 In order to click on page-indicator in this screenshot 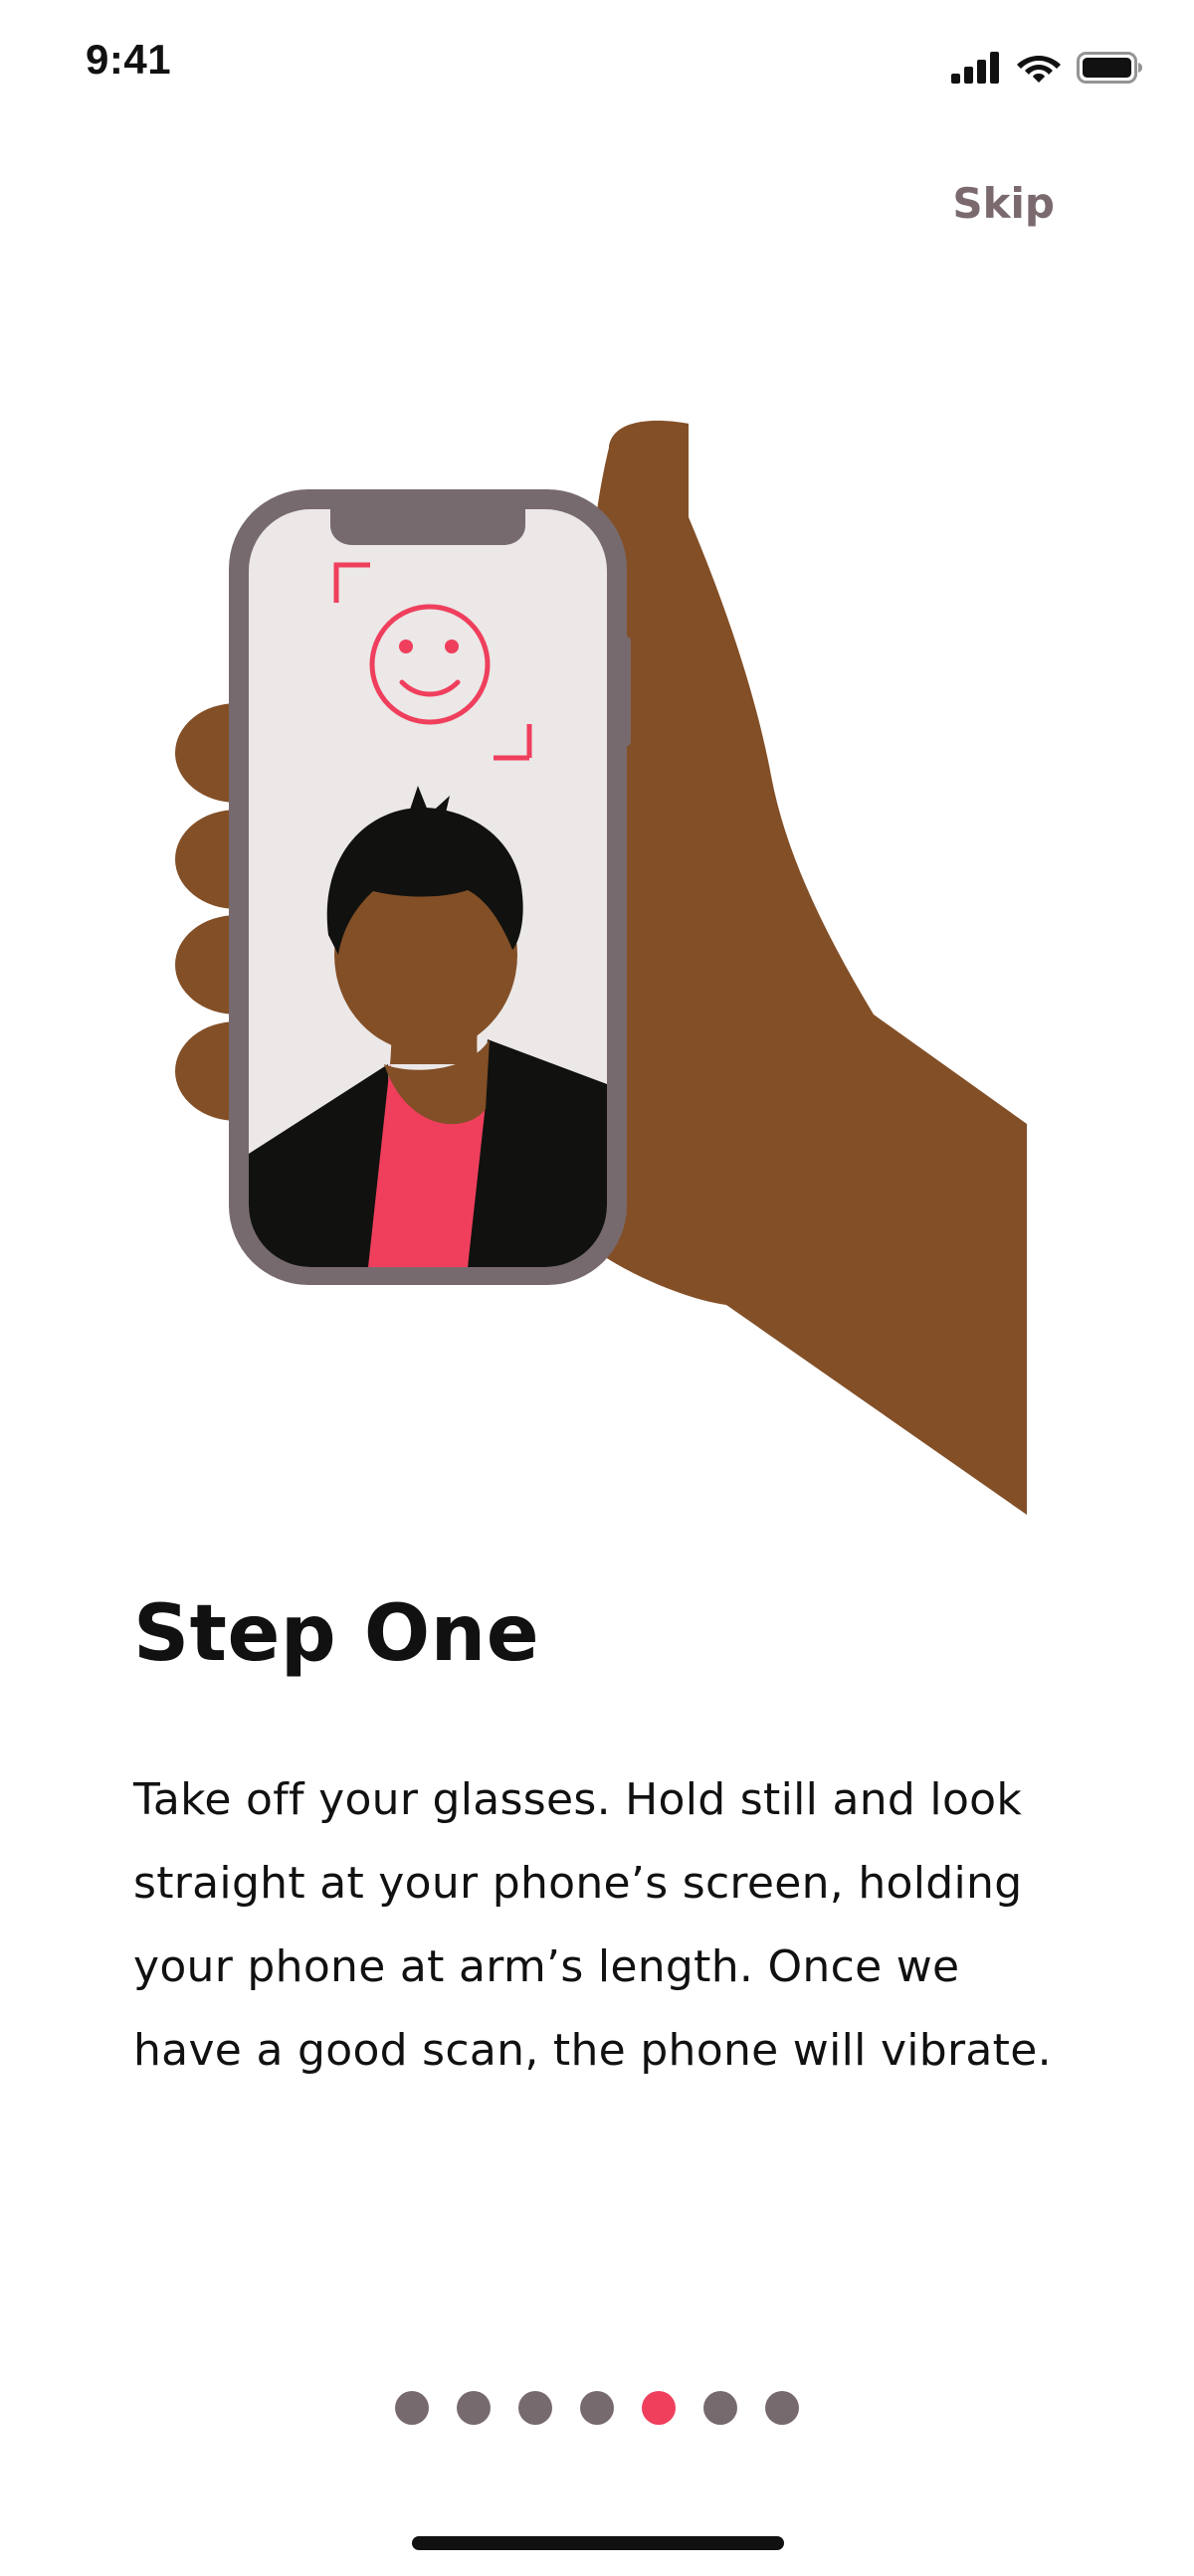, I will do `click(597, 2408)`.